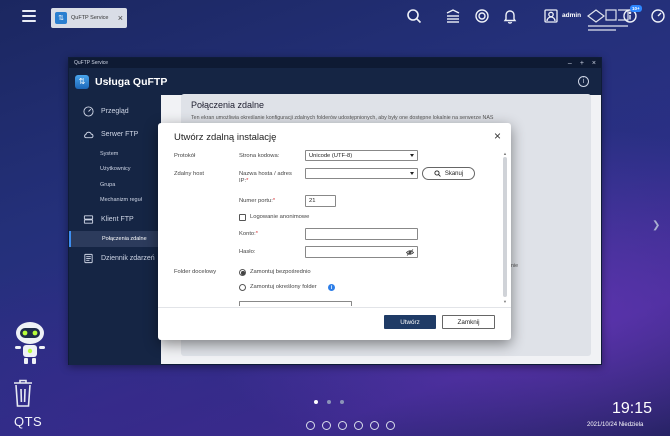  I want to click on sidebar-item-rules-engine: Mechanizm reguł, so click(115, 201).